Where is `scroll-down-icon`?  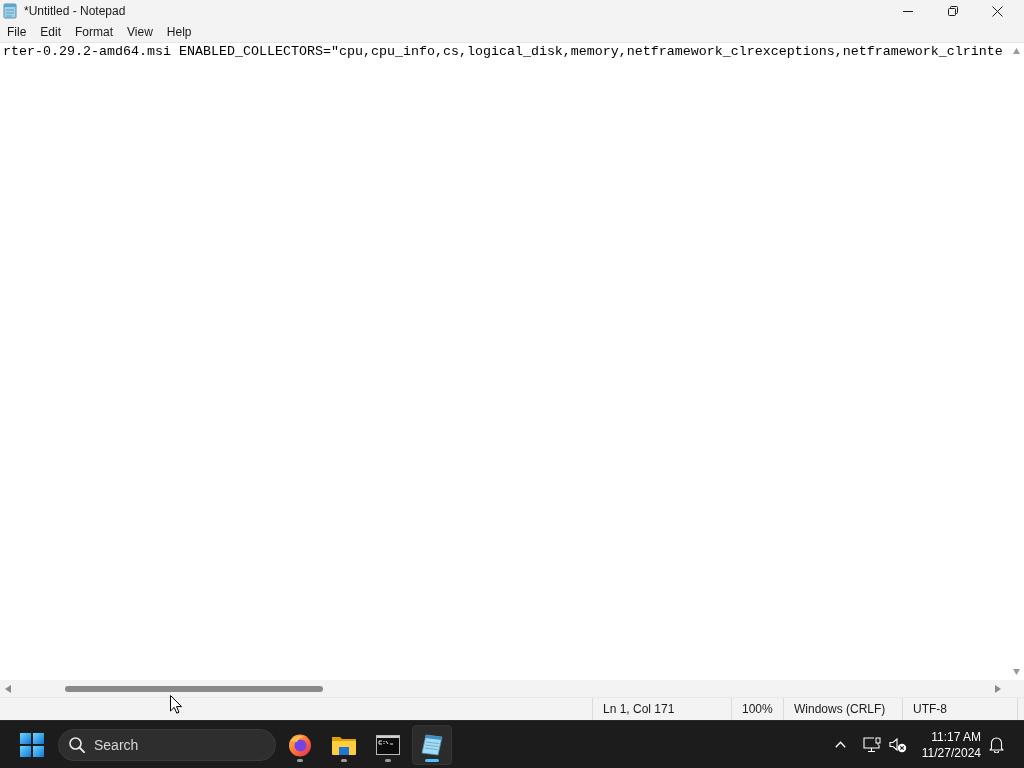 scroll-down-icon is located at coordinates (1016, 672).